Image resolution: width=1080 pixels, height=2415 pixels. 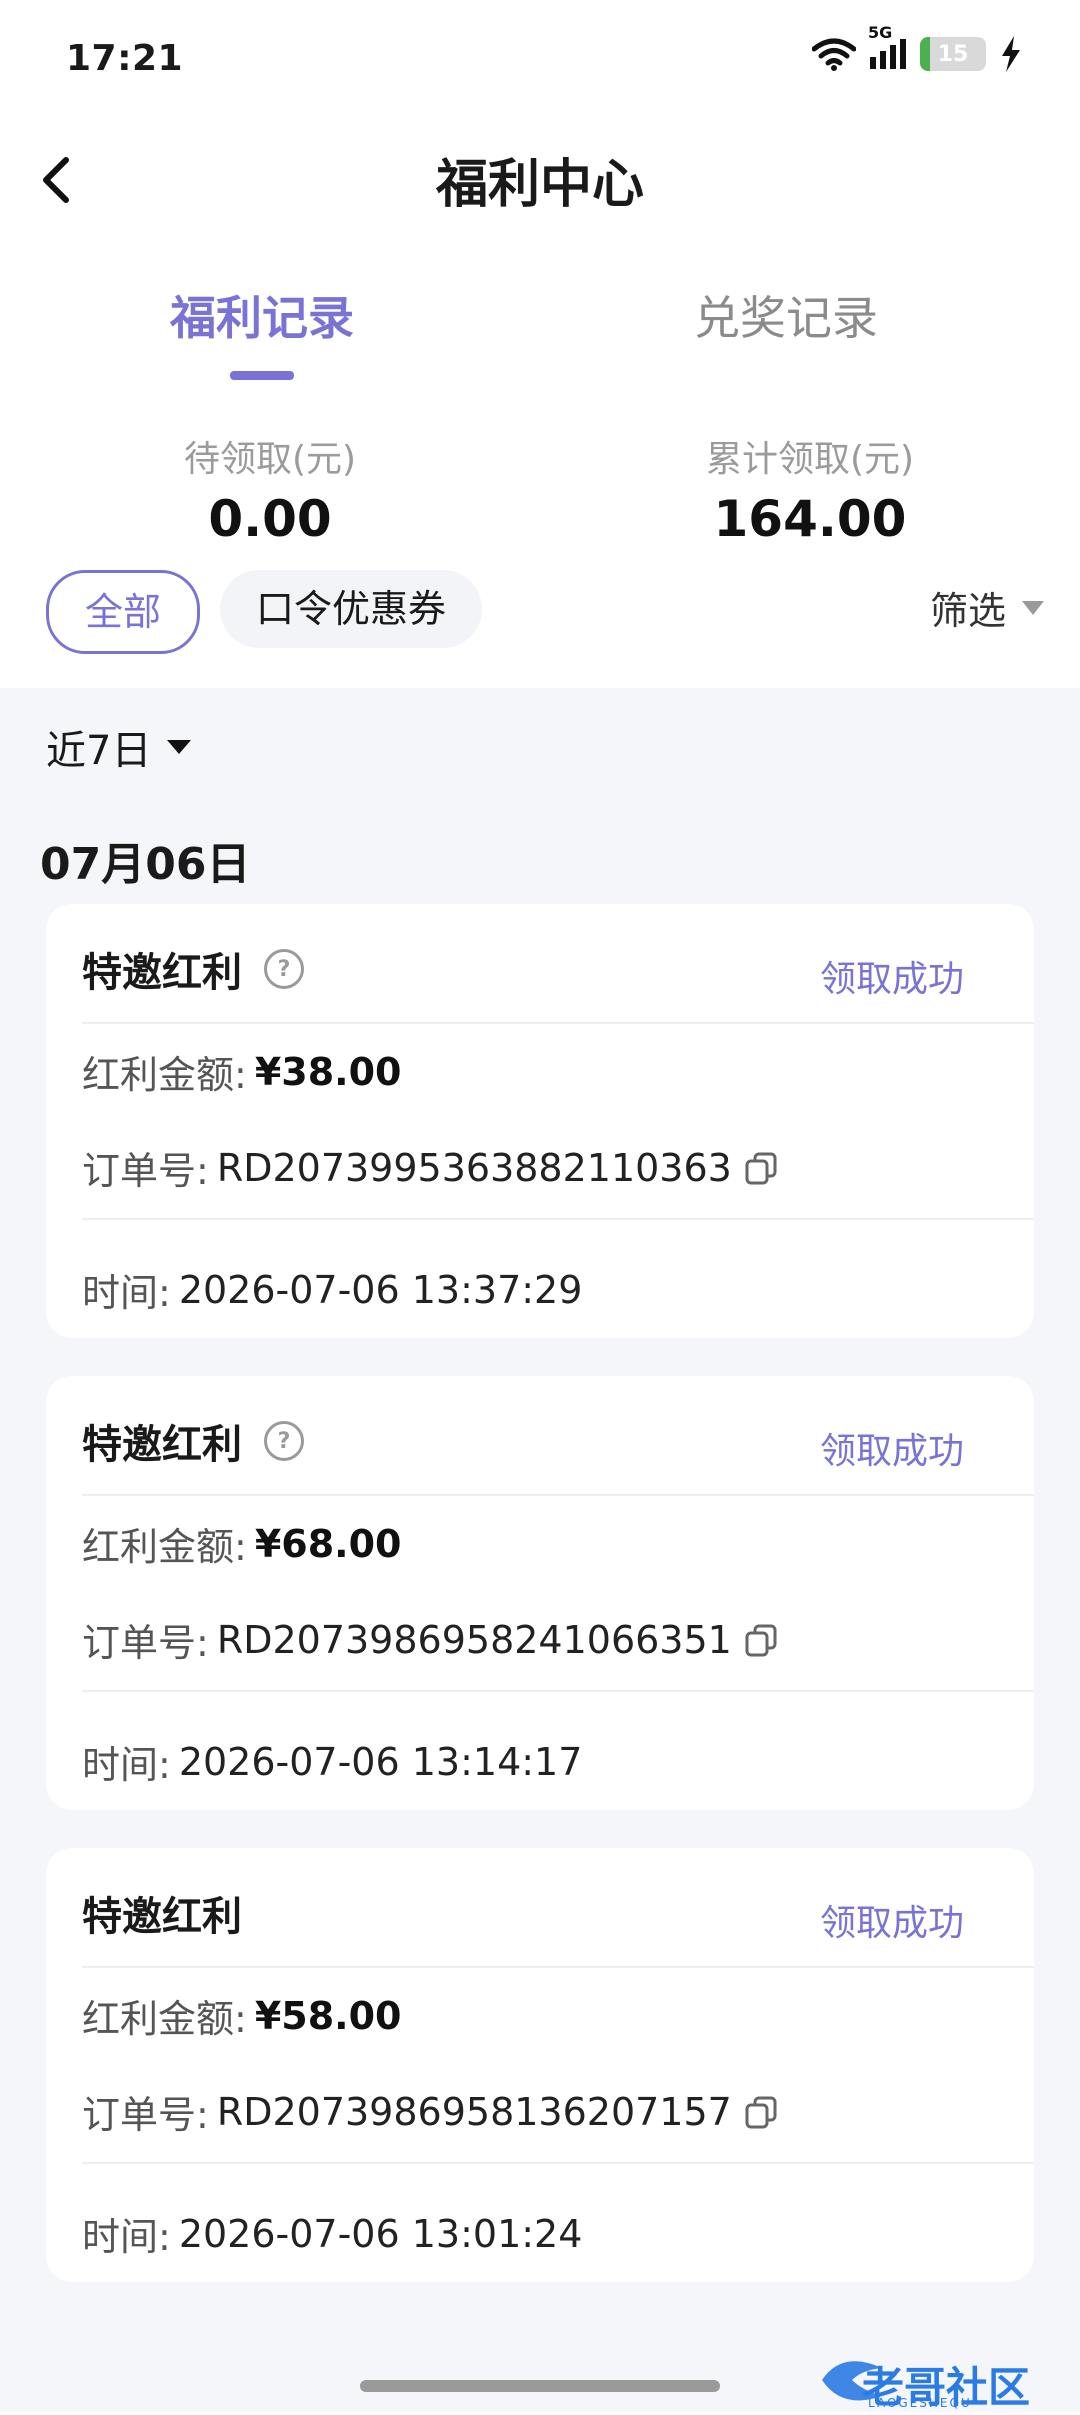 I want to click on summary: 待领取(元) 0.00 累计领取(元) 164.00, so click(x=540, y=490).